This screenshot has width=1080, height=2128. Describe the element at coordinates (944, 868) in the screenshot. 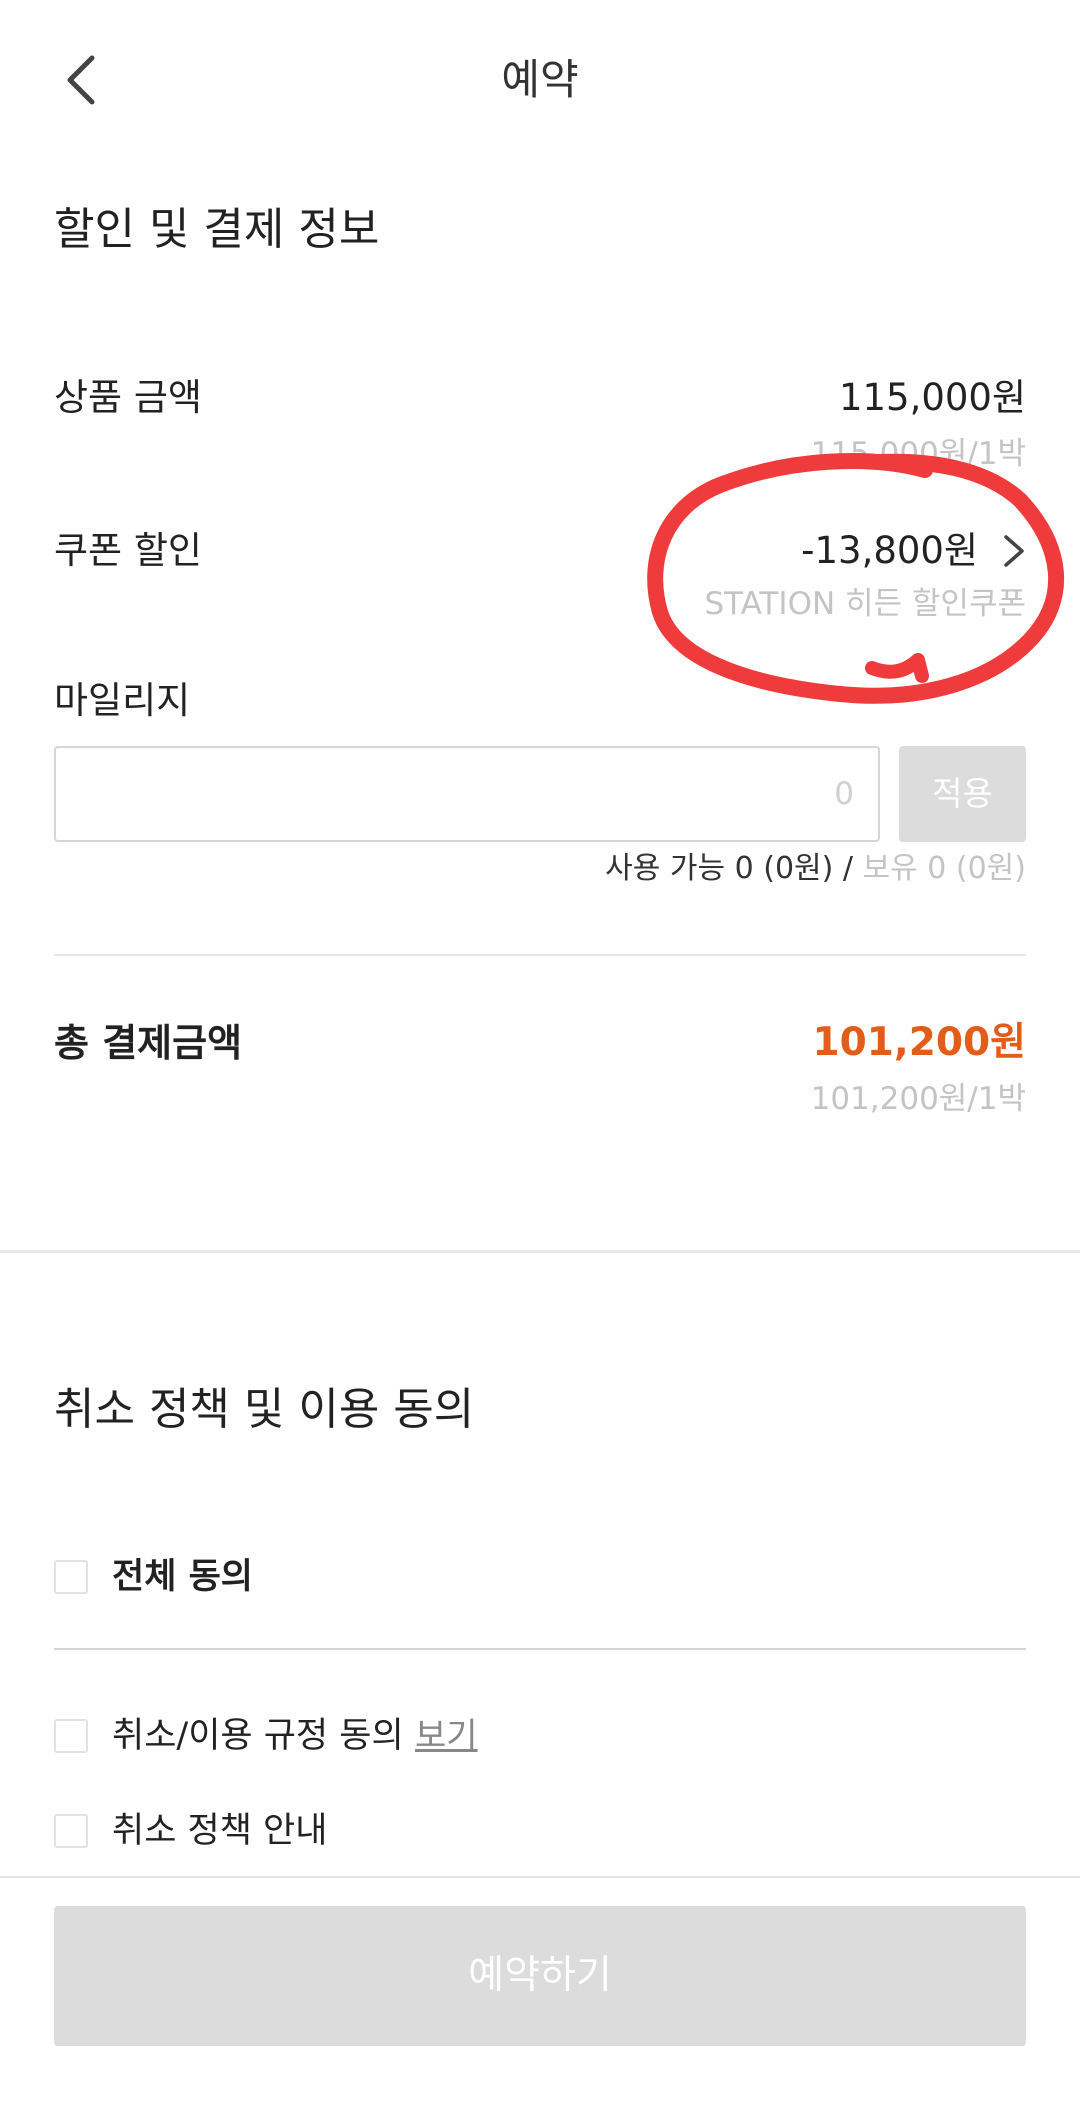

I see `mileage-owned: 보유 0 (0원)` at that location.